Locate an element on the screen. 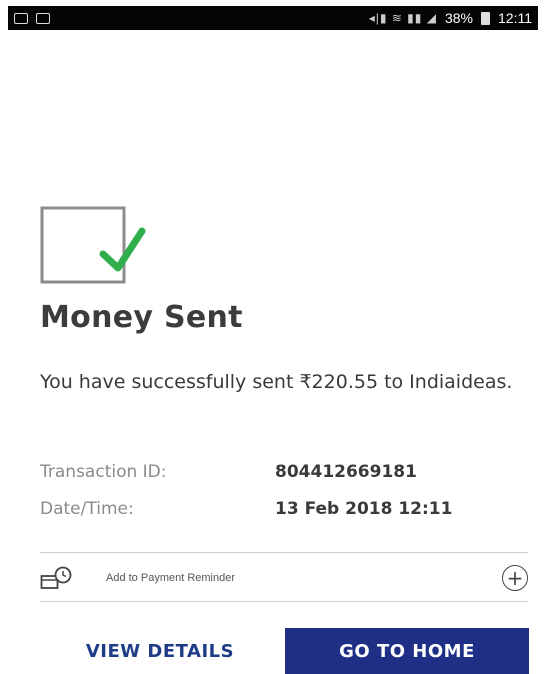  image-icon is located at coordinates (43, 18).